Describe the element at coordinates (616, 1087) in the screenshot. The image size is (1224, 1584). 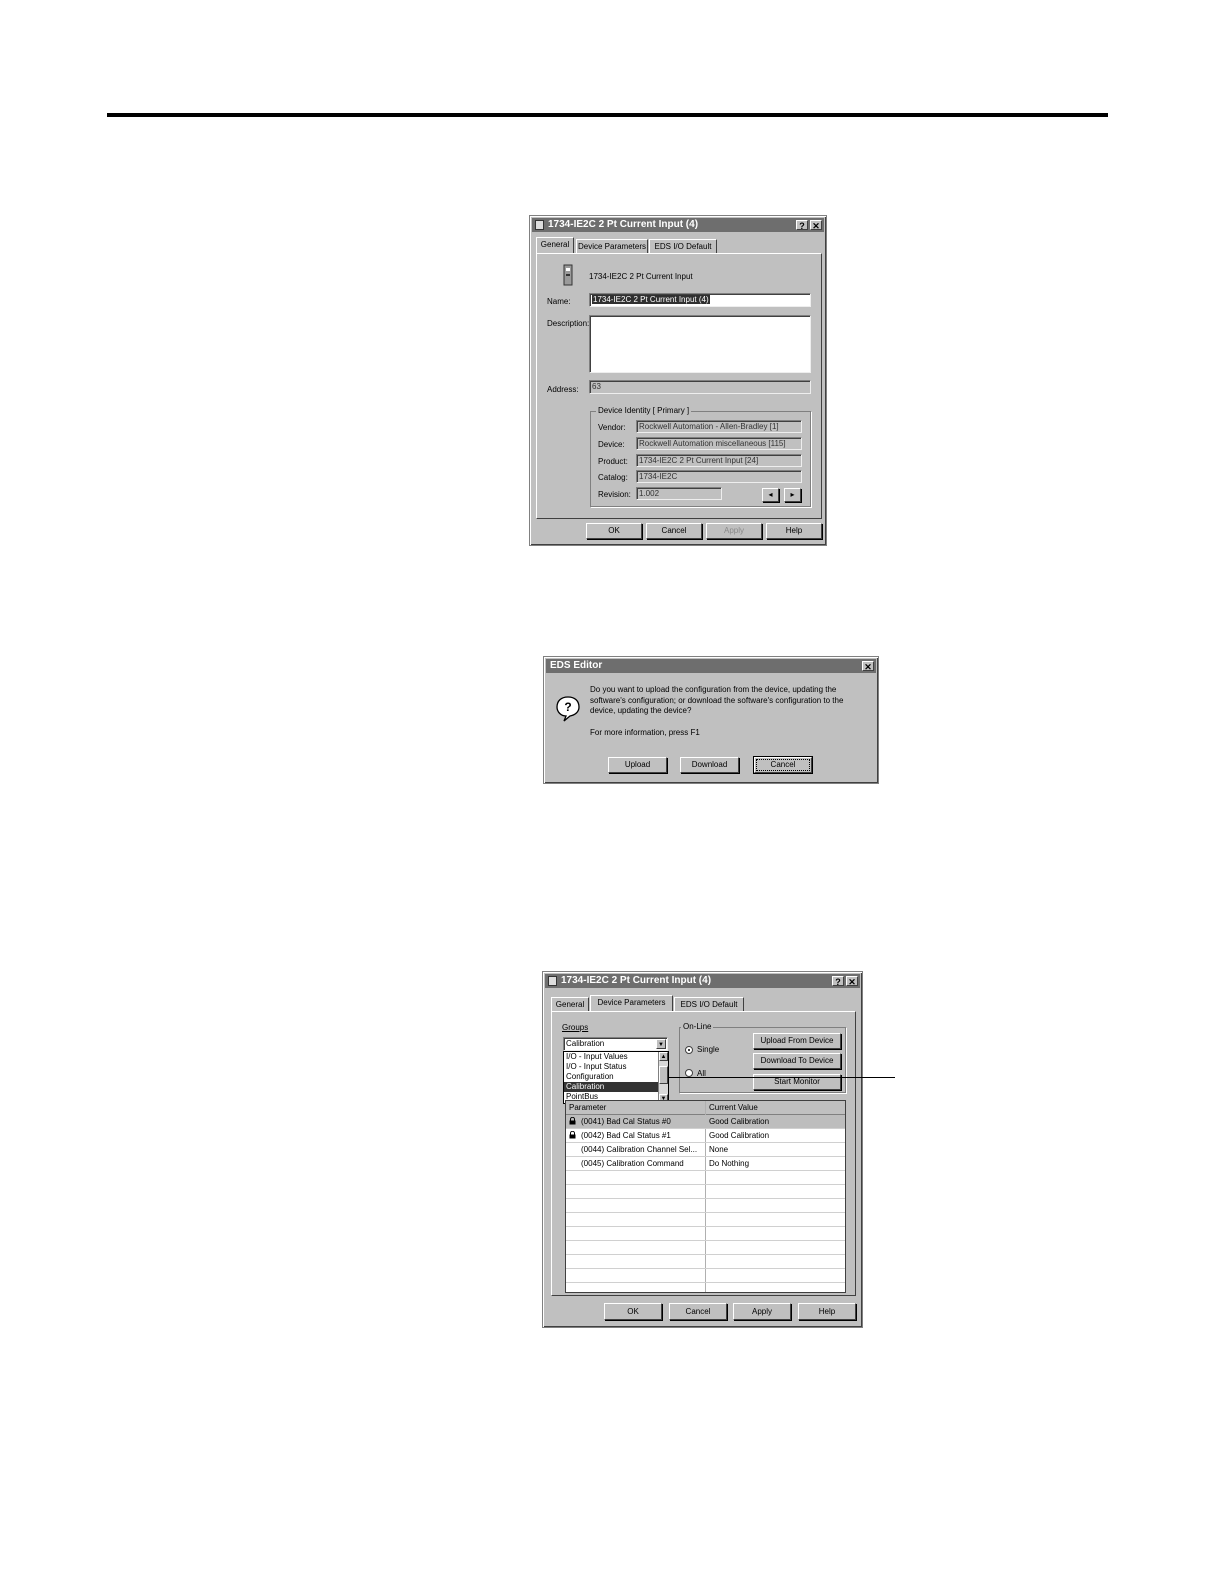
I see `groups-option-calibration: Calibration` at that location.